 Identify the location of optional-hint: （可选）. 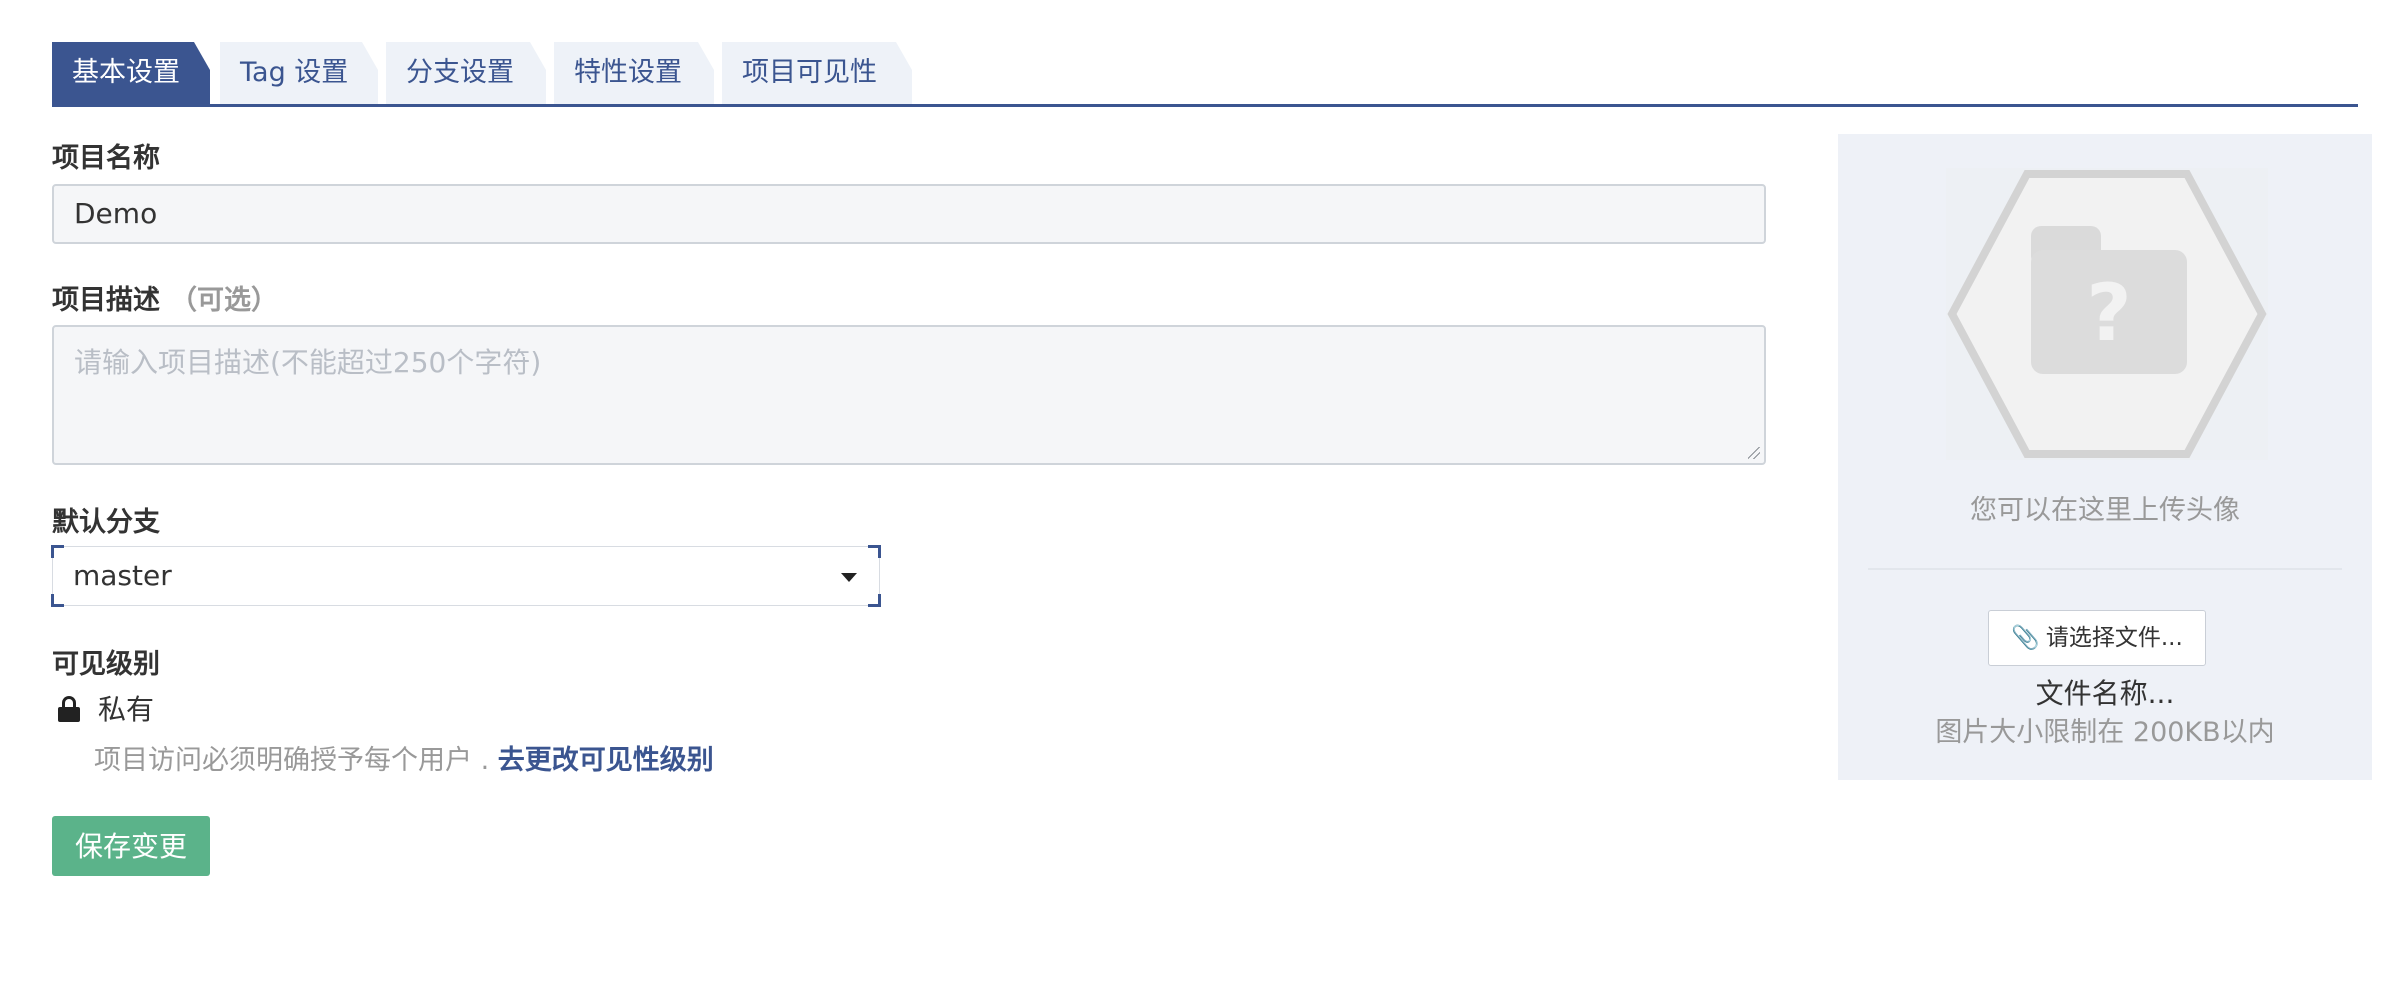
(224, 300).